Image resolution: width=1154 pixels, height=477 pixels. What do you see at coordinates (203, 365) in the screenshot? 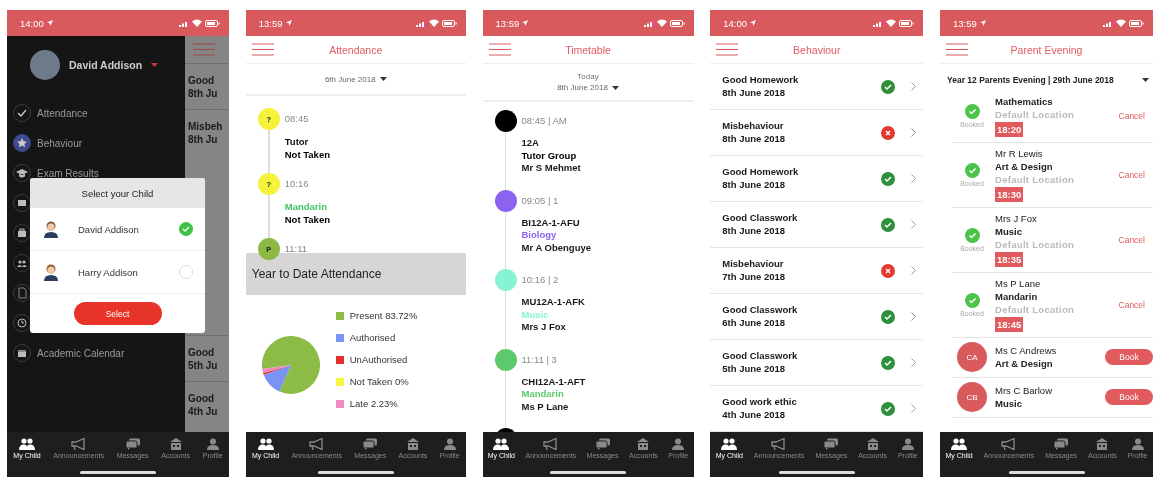
I see `record-date: 5th Ju` at bounding box center [203, 365].